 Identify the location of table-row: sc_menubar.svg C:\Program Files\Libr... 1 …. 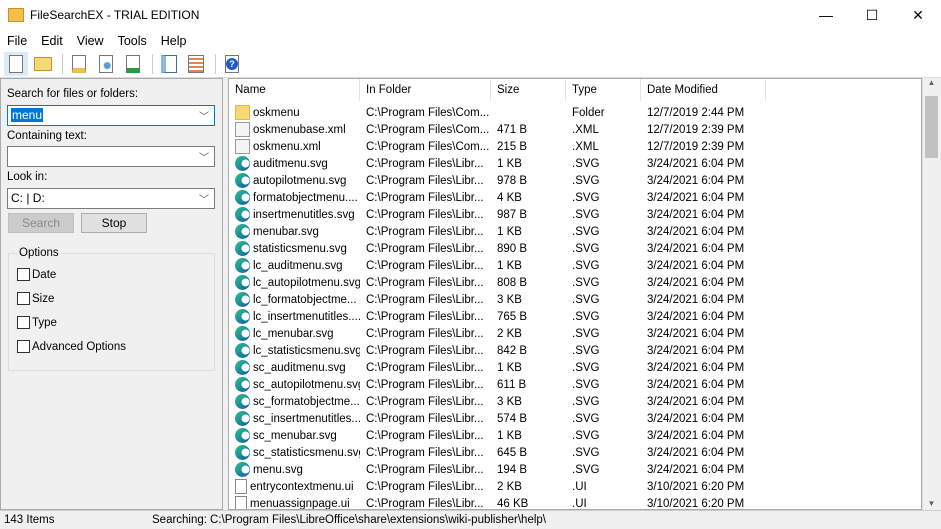
(575, 435).